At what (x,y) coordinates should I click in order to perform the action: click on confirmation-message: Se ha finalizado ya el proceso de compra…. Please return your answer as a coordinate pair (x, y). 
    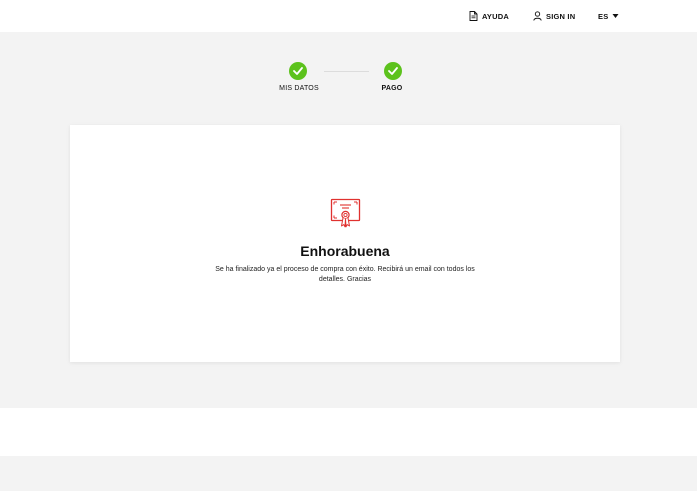
    Looking at the image, I should click on (345, 274).